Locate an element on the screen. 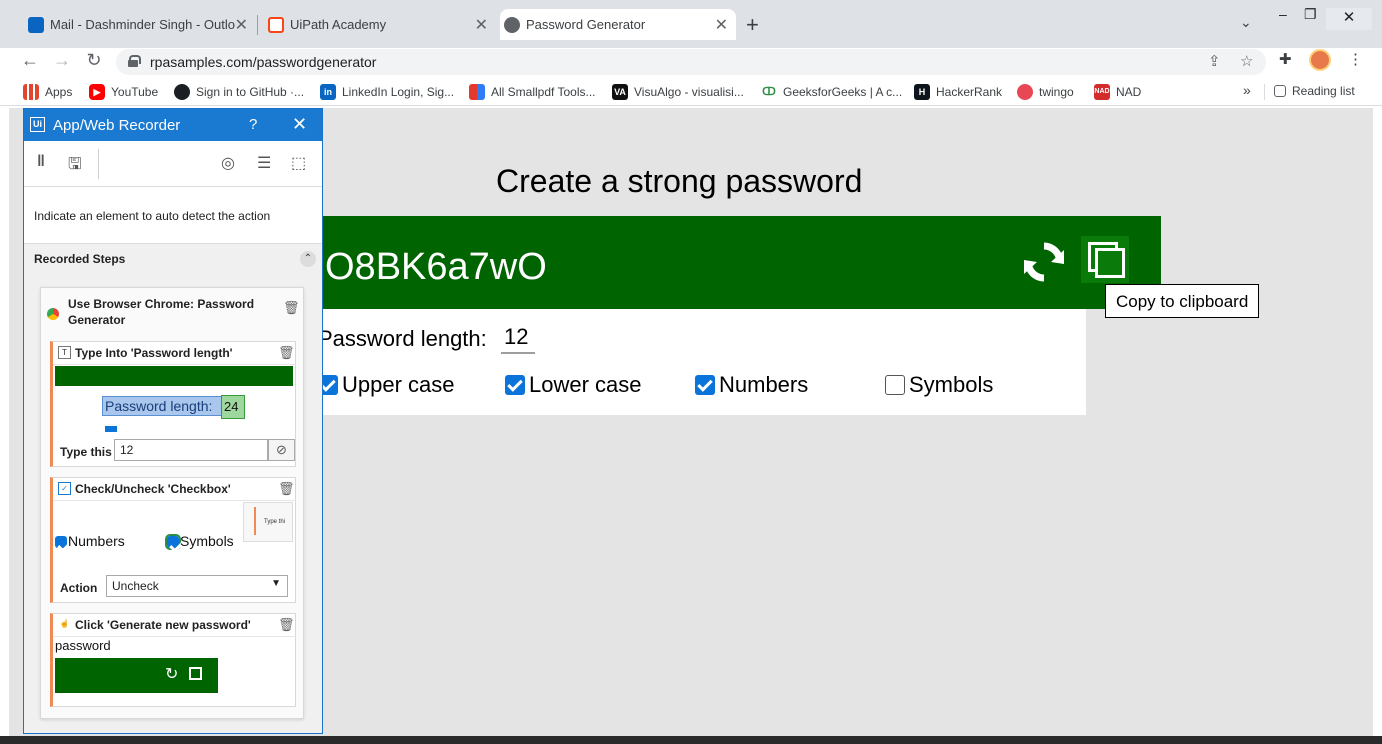 The image size is (1382, 744). numbers-checkbox is located at coordinates (705, 385).